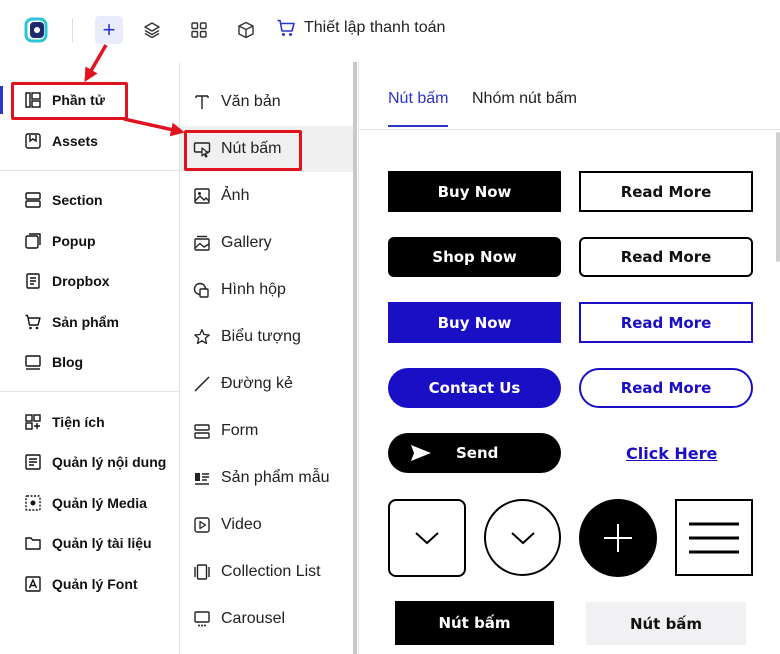 The height and width of the screenshot is (654, 780). I want to click on annotation-arrow-to-button, so click(154, 127).